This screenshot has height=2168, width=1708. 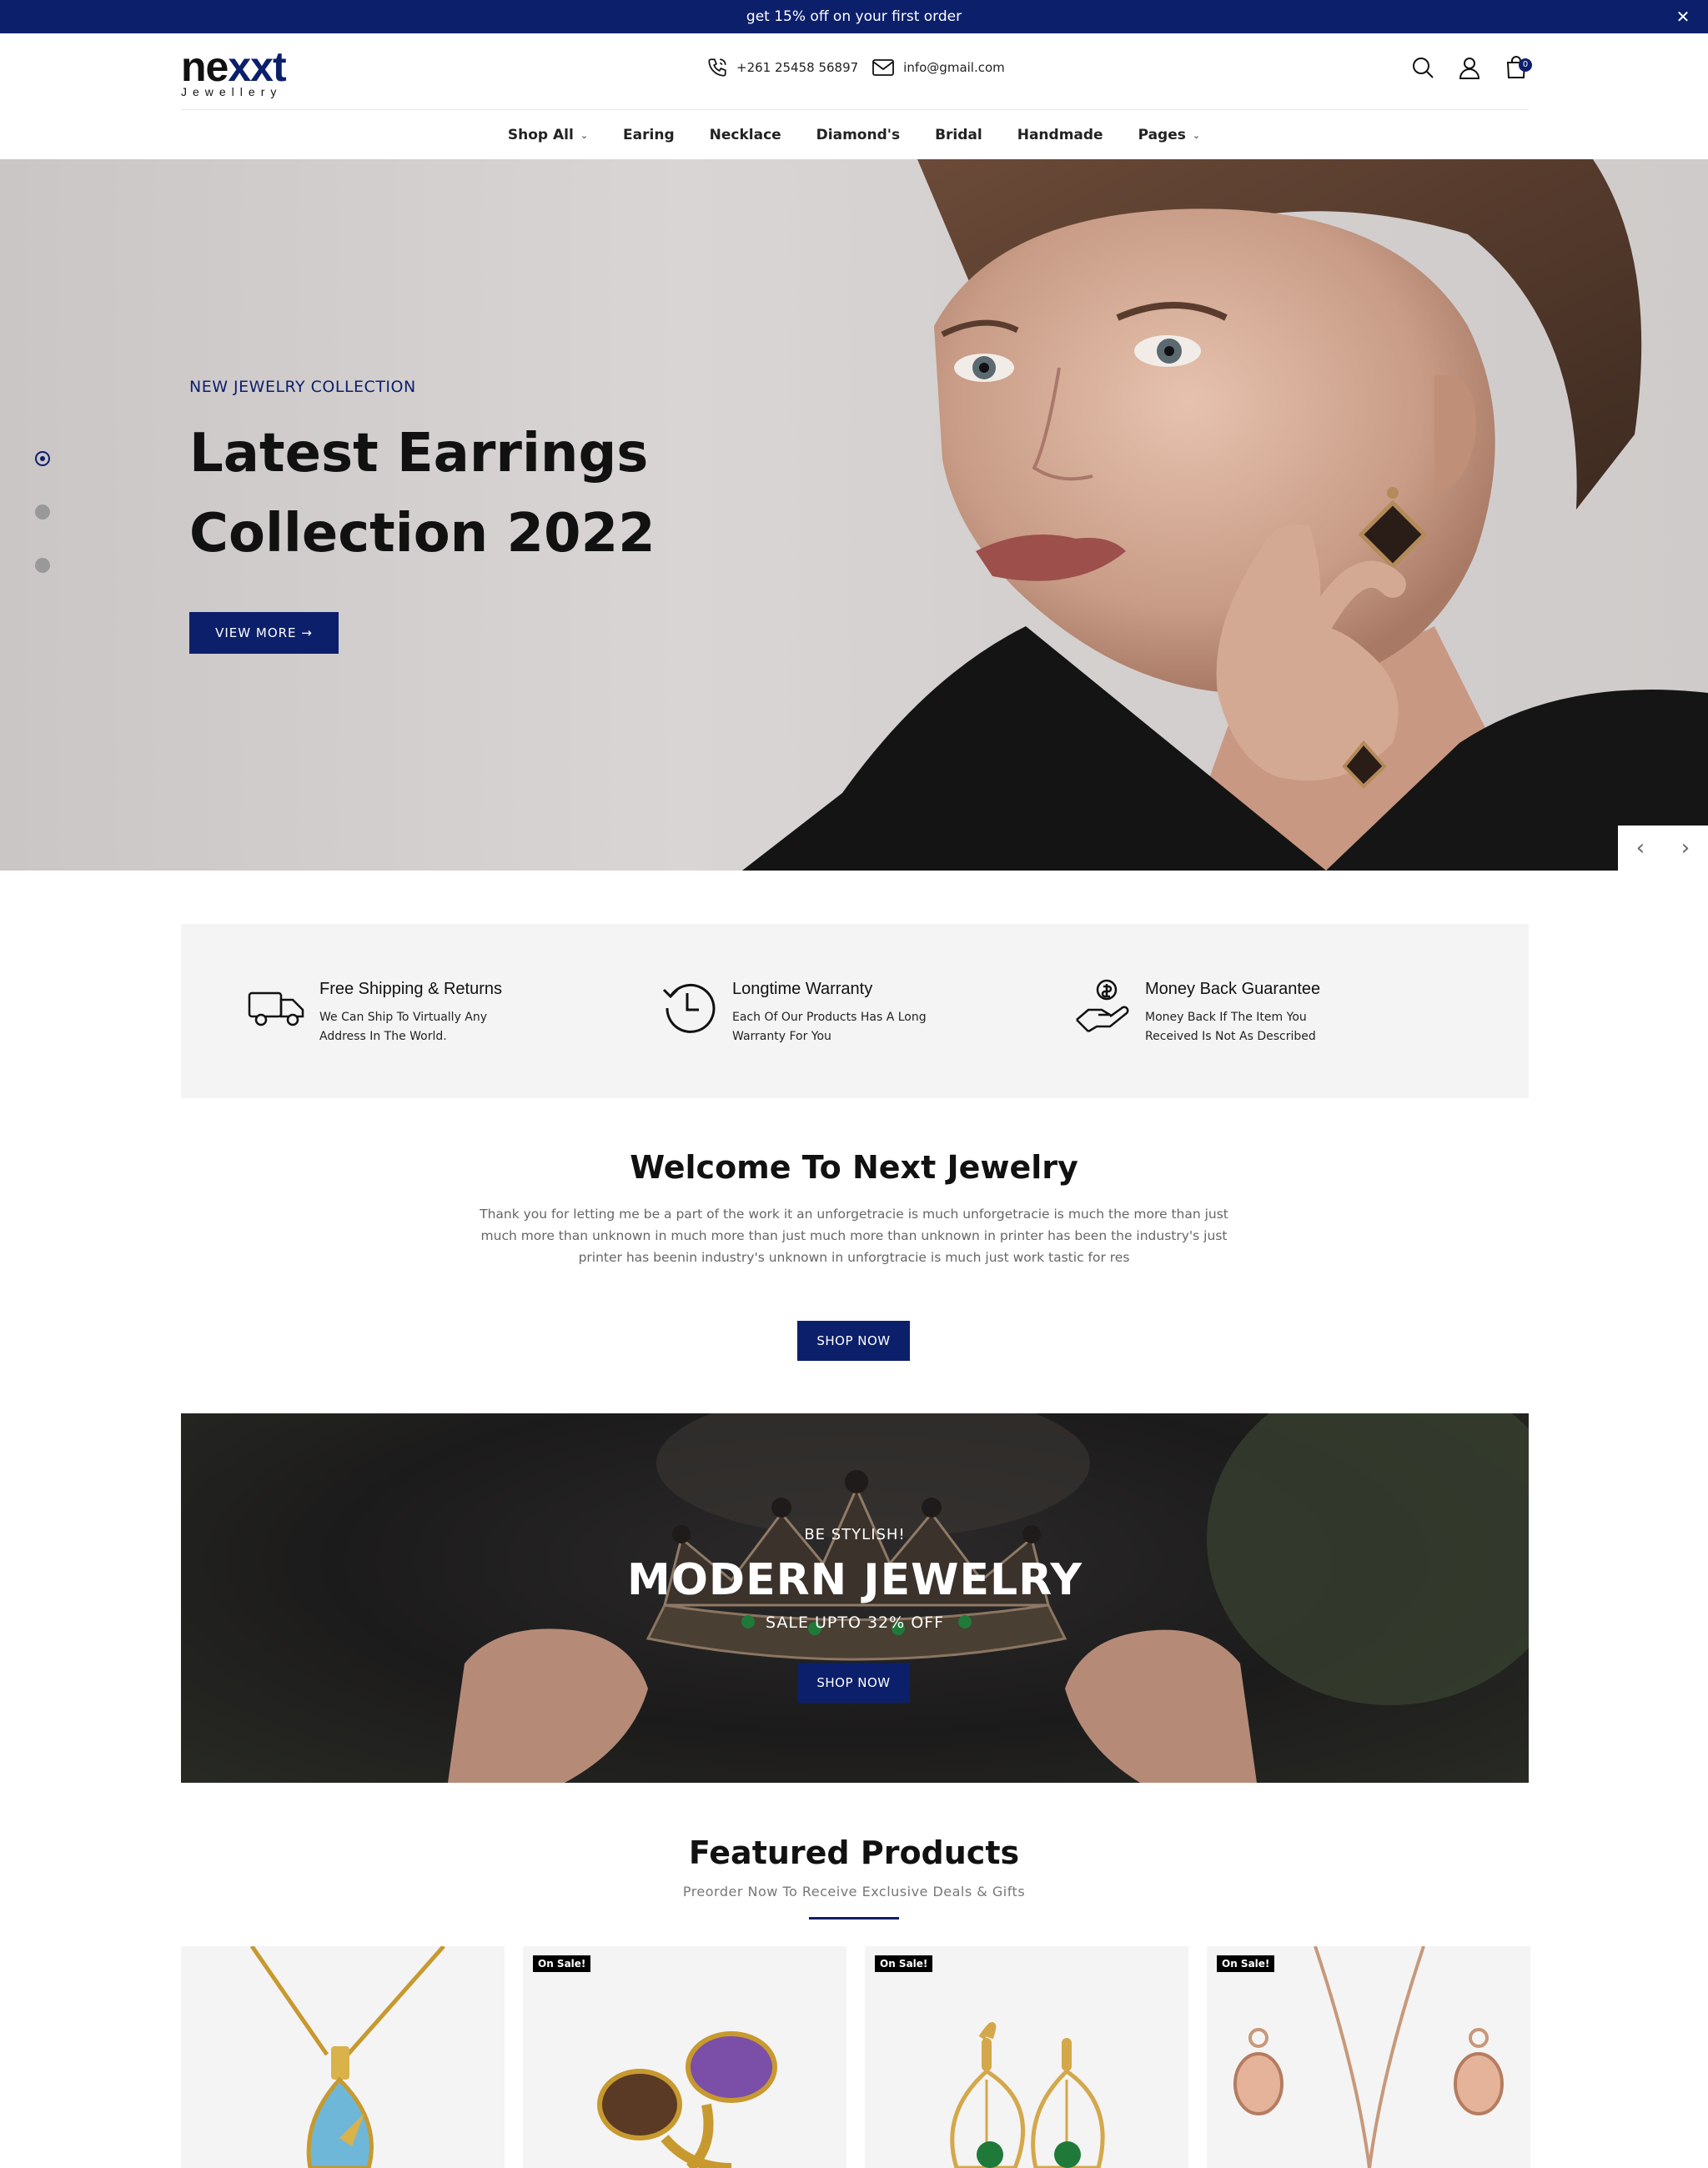 I want to click on logo-tagline: Jewellery, so click(x=232, y=91).